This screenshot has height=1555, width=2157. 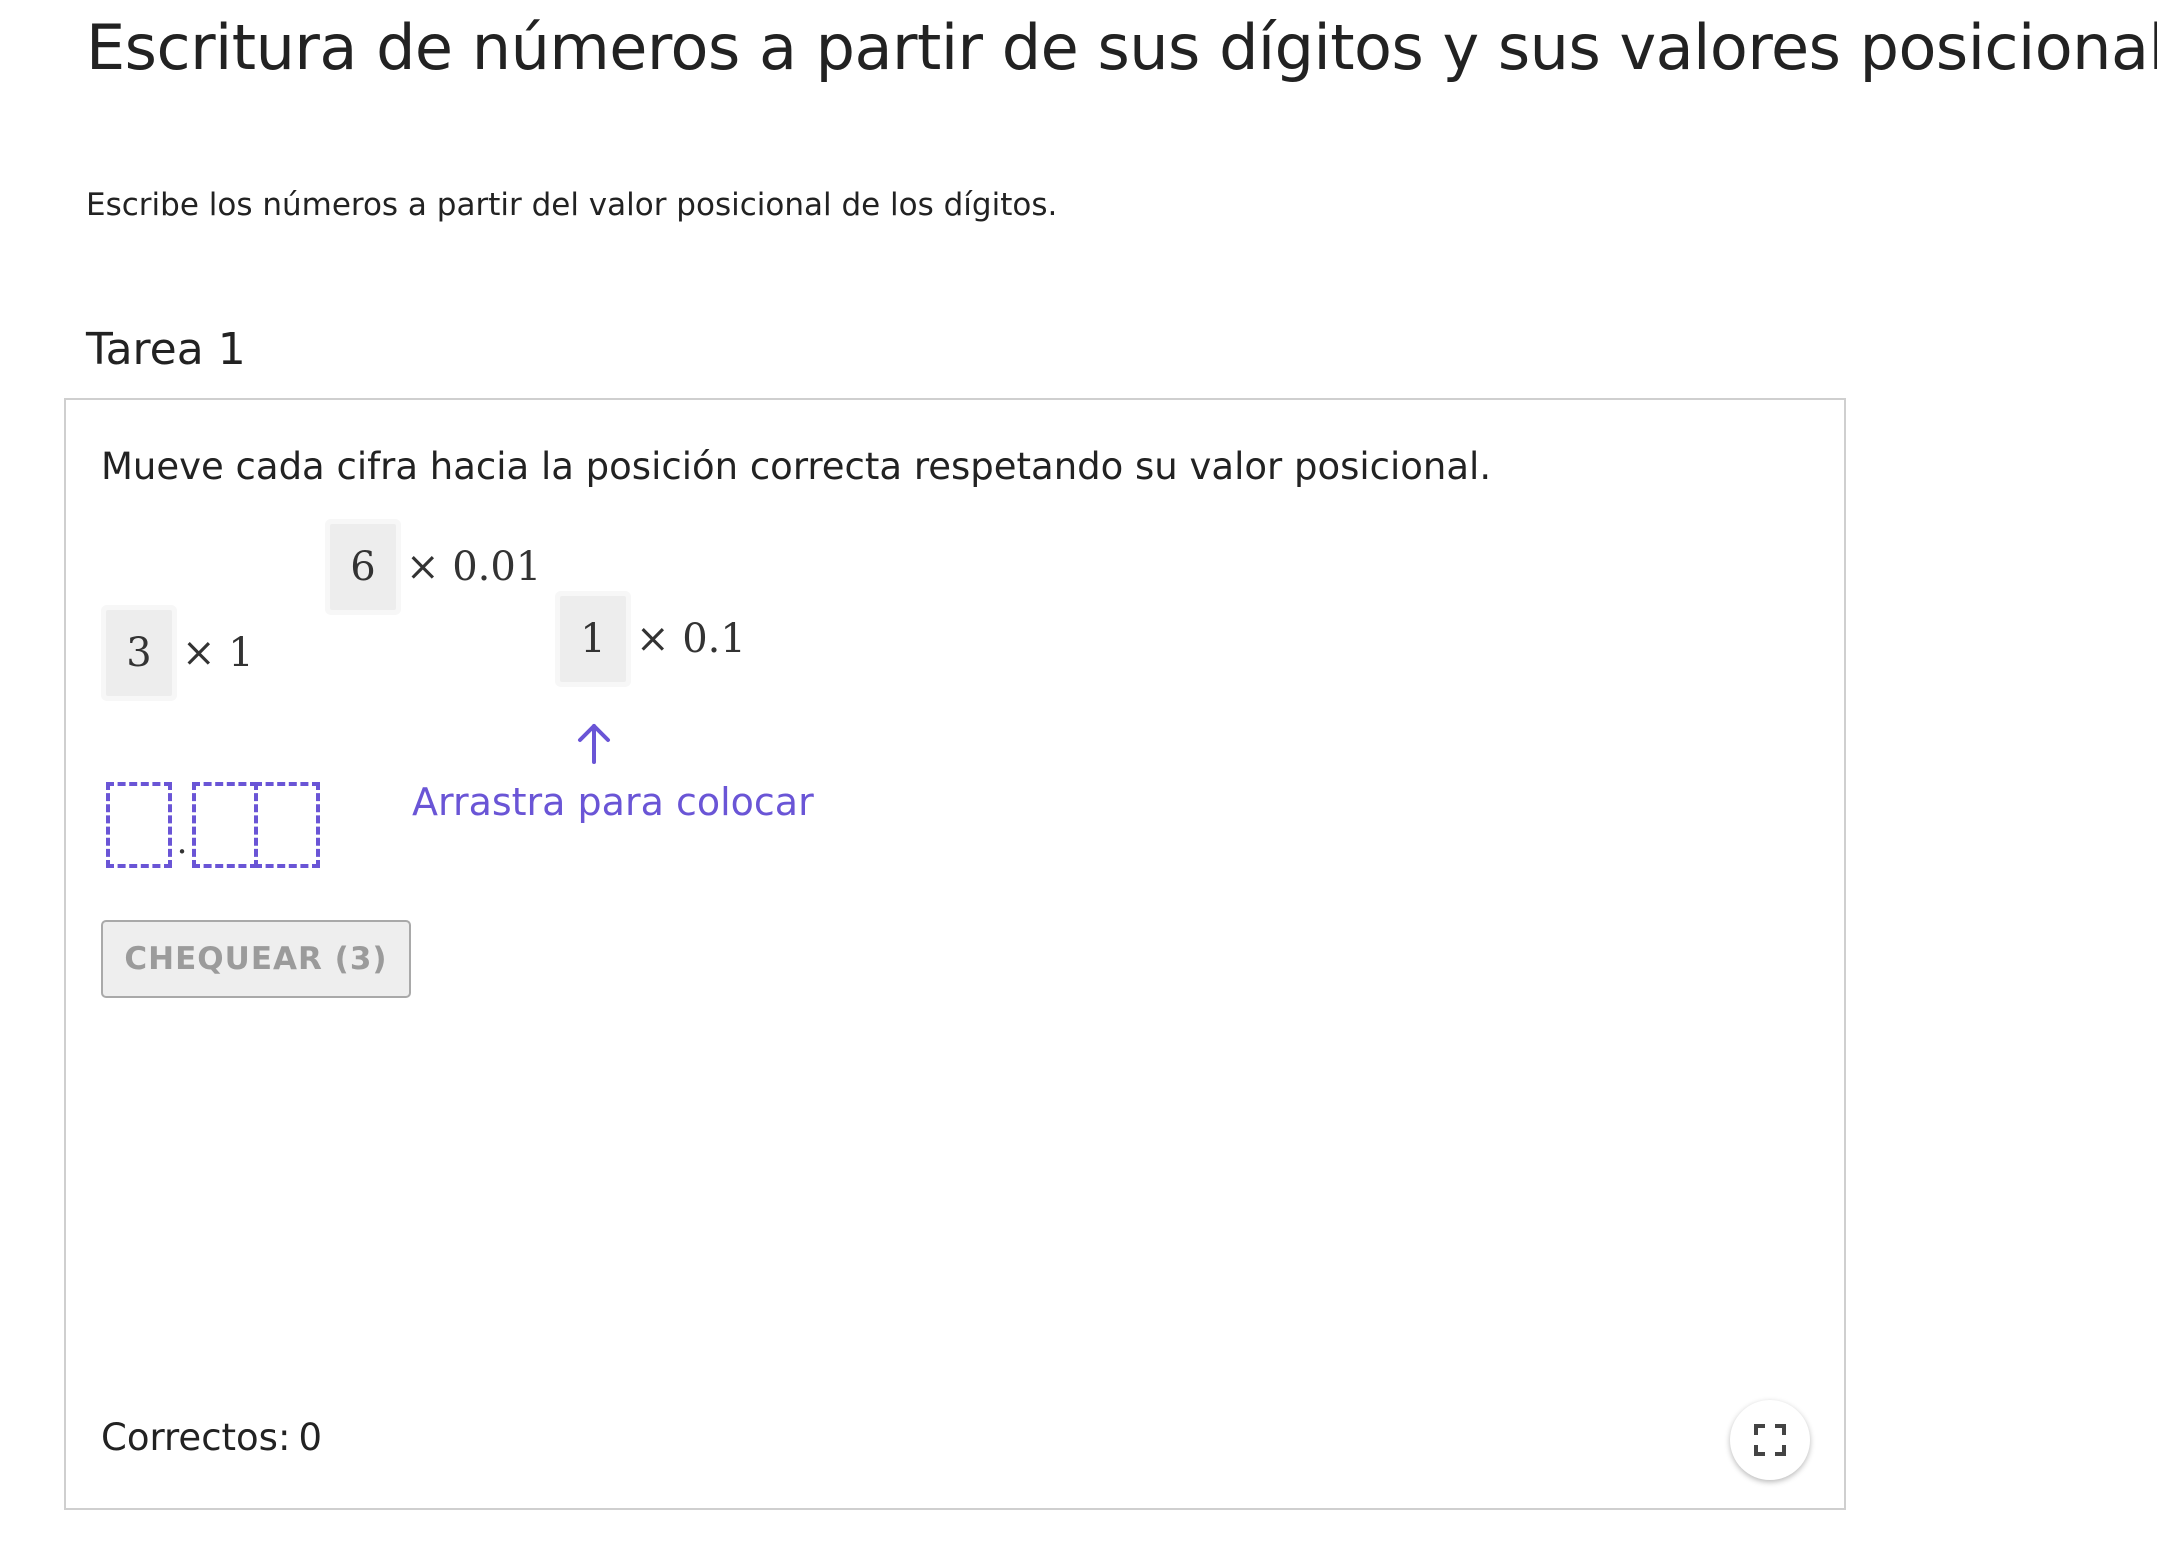 I want to click on score-label: Correctos:, so click(x=196, y=1437).